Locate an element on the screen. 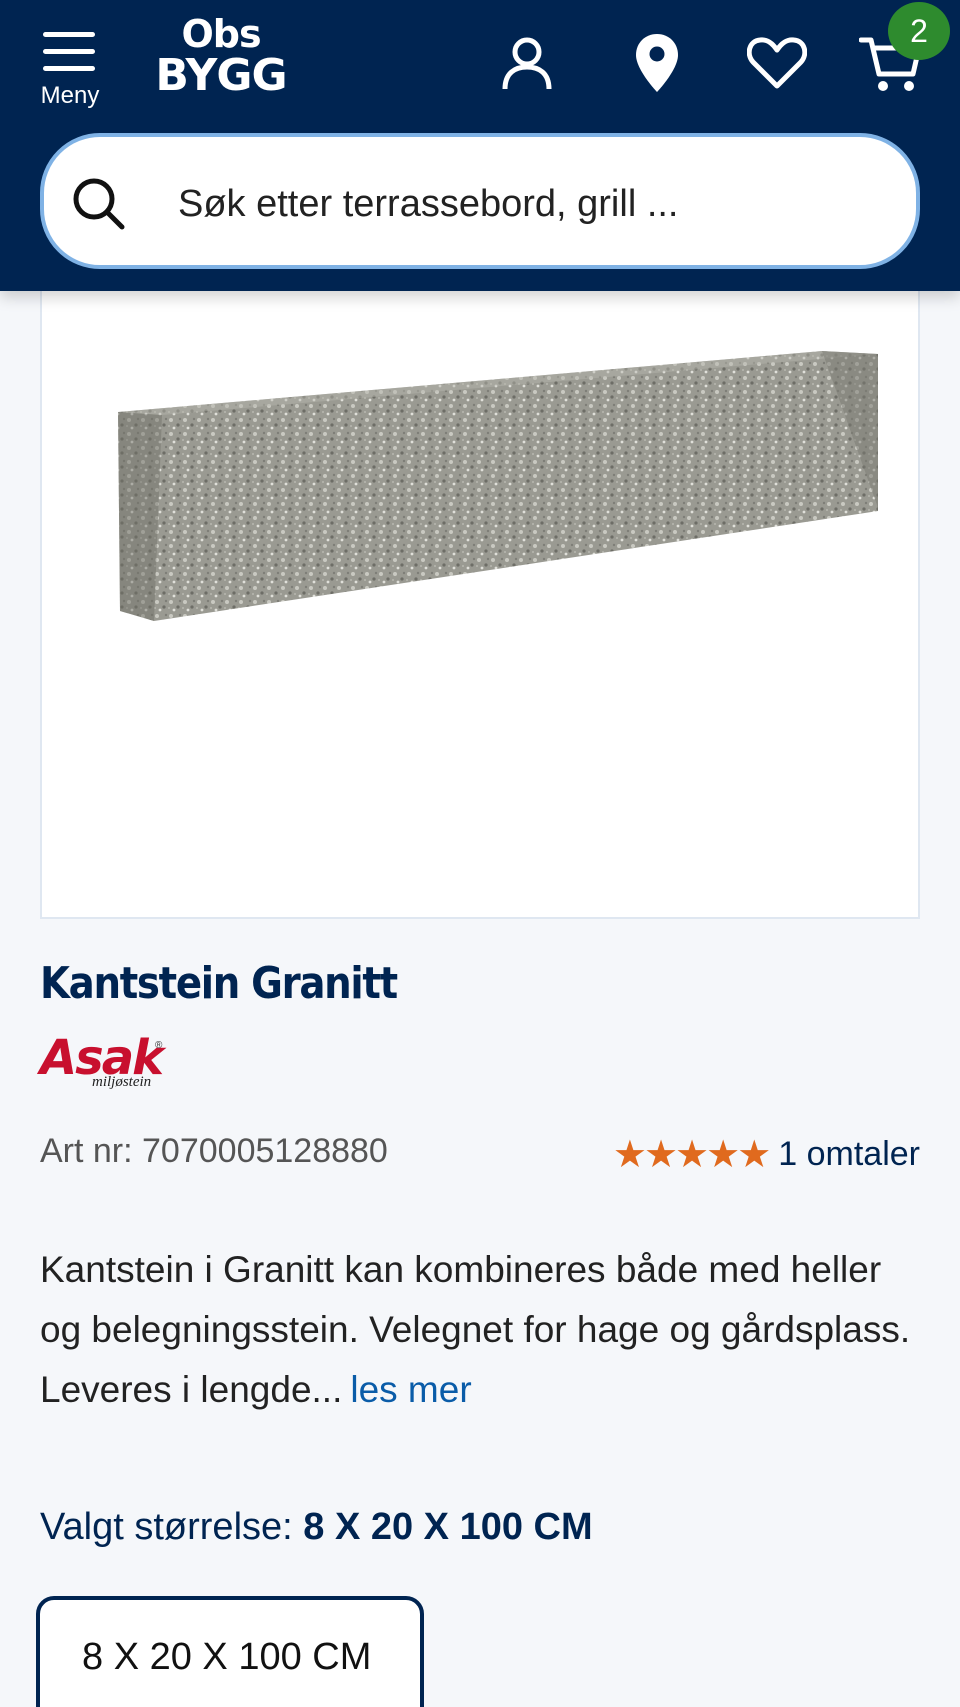 This screenshot has height=1707, width=960. heart-icon is located at coordinates (777, 63).